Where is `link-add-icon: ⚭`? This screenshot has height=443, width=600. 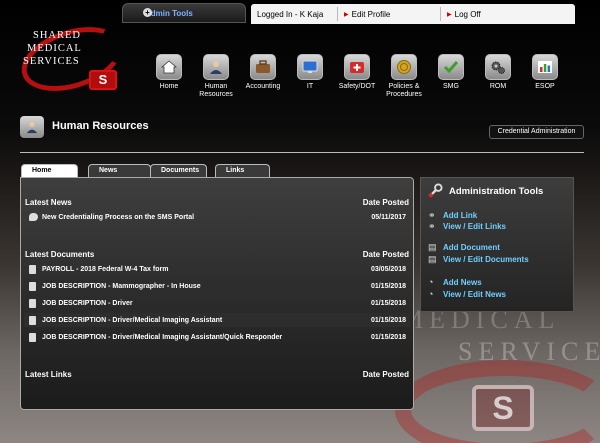 link-add-icon: ⚭ is located at coordinates (432, 215).